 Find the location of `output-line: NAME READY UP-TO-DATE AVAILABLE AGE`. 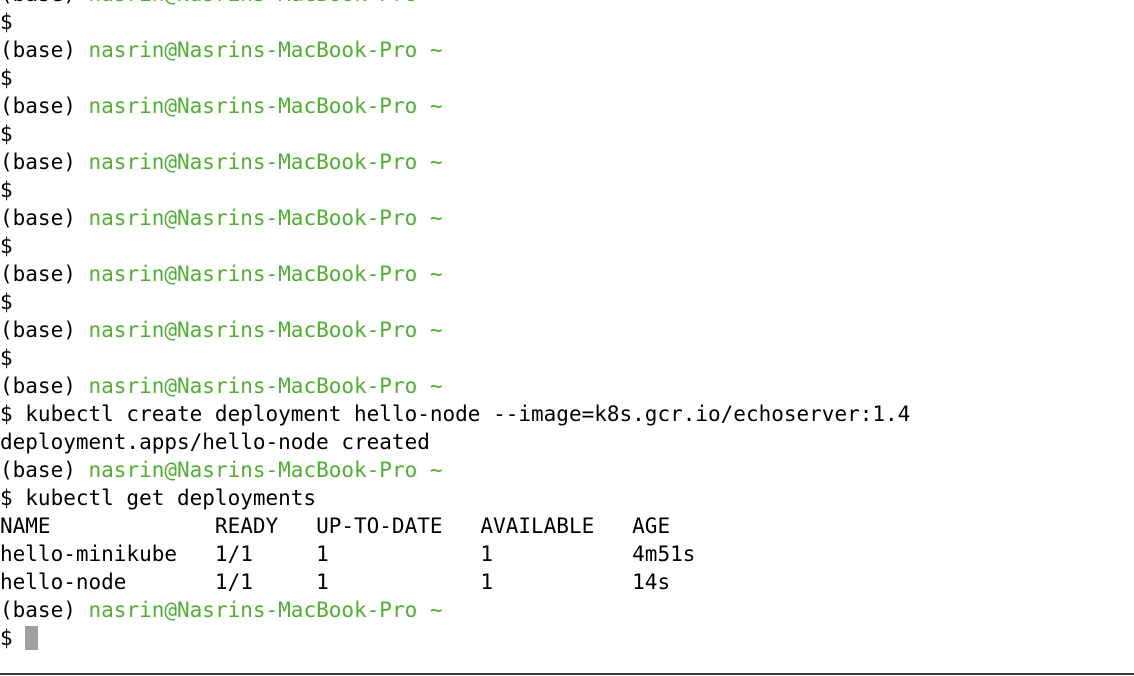

output-line: NAME READY UP-TO-DATE AVAILABLE AGE is located at coordinates (567, 526).